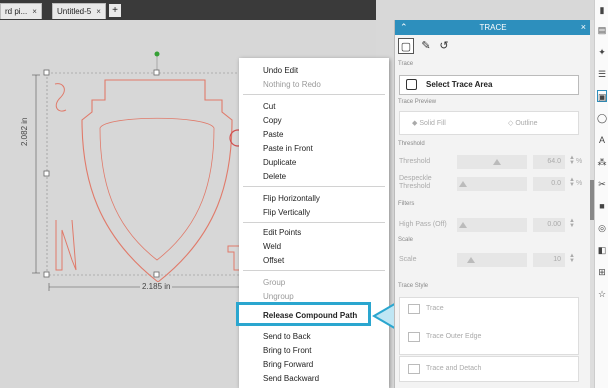  What do you see at coordinates (274, 282) in the screenshot?
I see `menu-item-group: Group` at bounding box center [274, 282].